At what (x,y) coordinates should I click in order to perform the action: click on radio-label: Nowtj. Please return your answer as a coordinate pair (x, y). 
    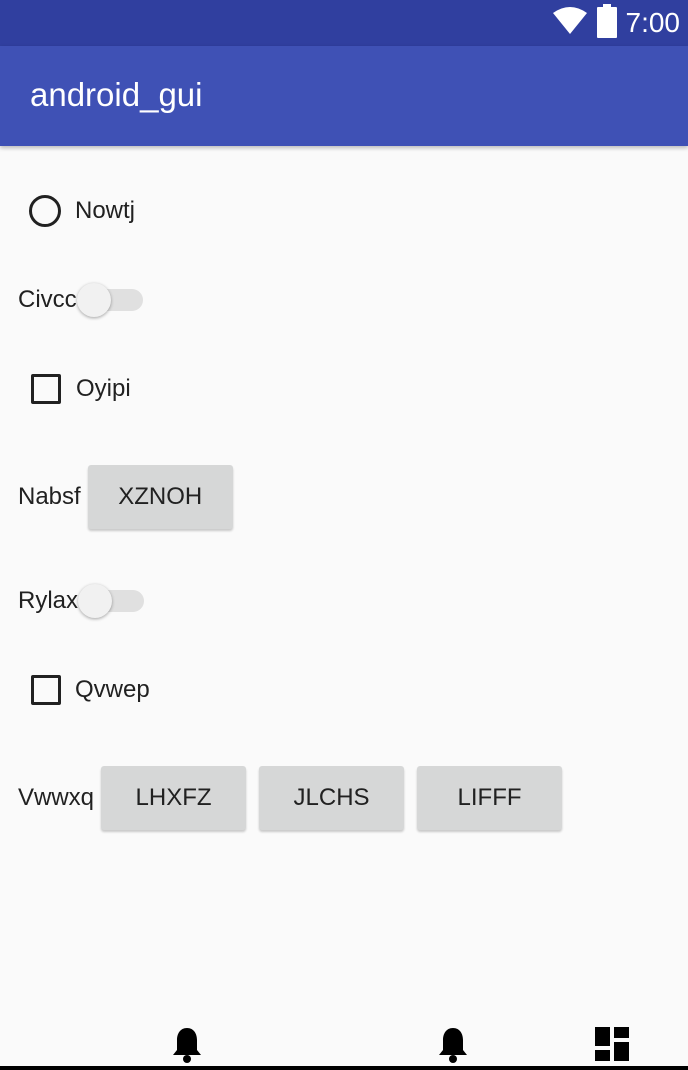
    Looking at the image, I should click on (105, 210).